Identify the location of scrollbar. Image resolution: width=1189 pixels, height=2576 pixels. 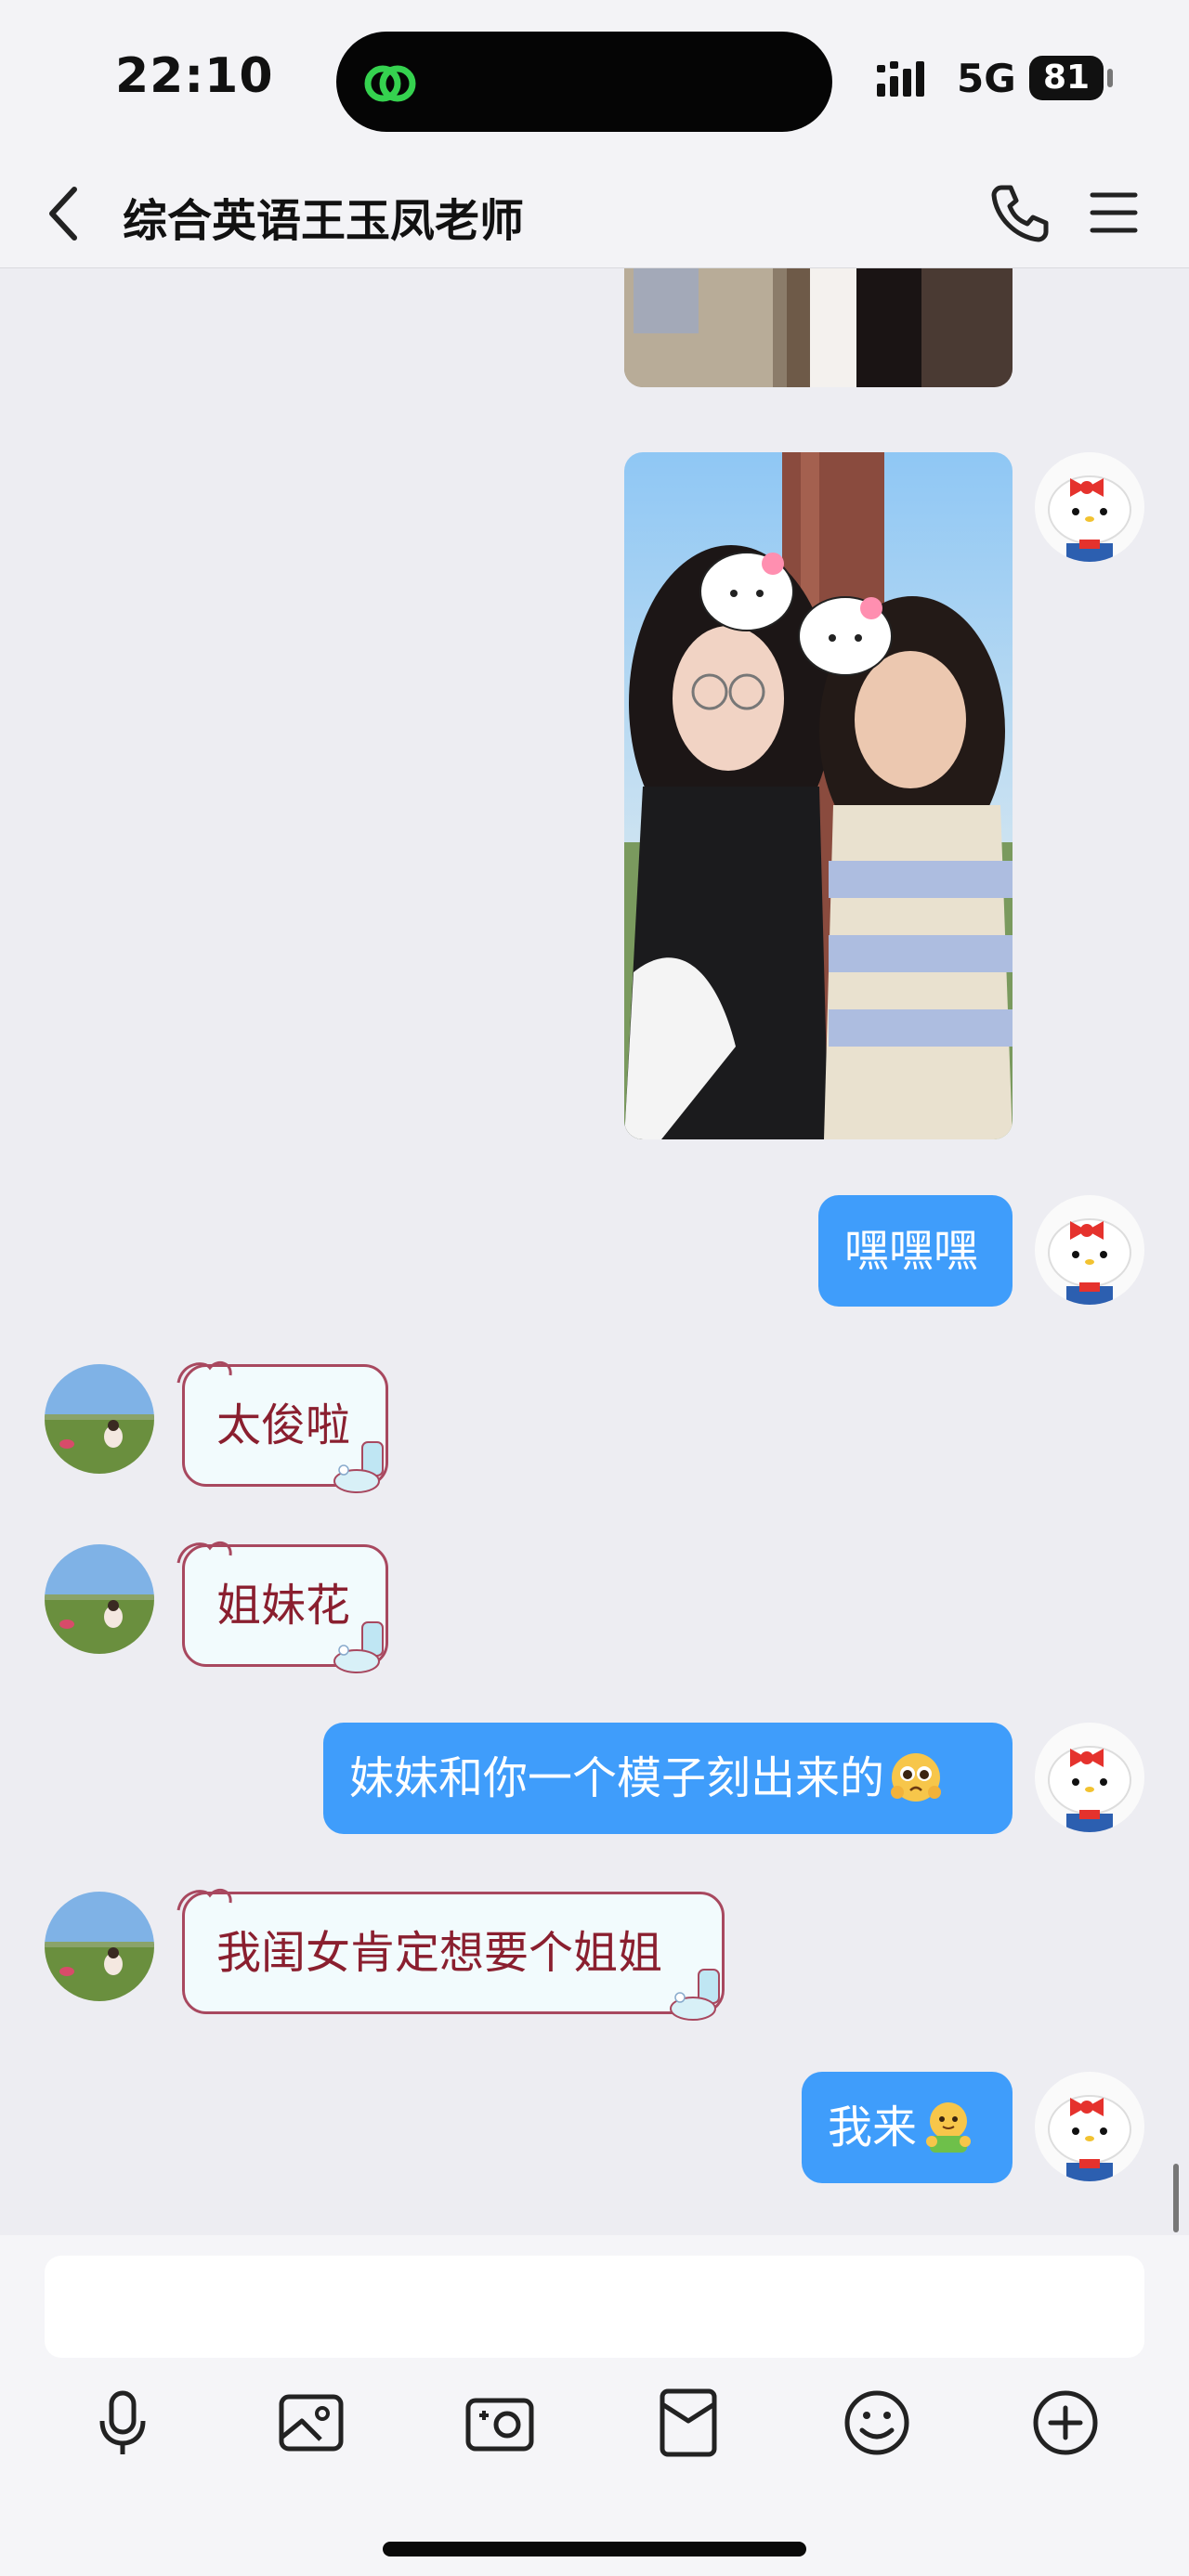
(1176, 2198).